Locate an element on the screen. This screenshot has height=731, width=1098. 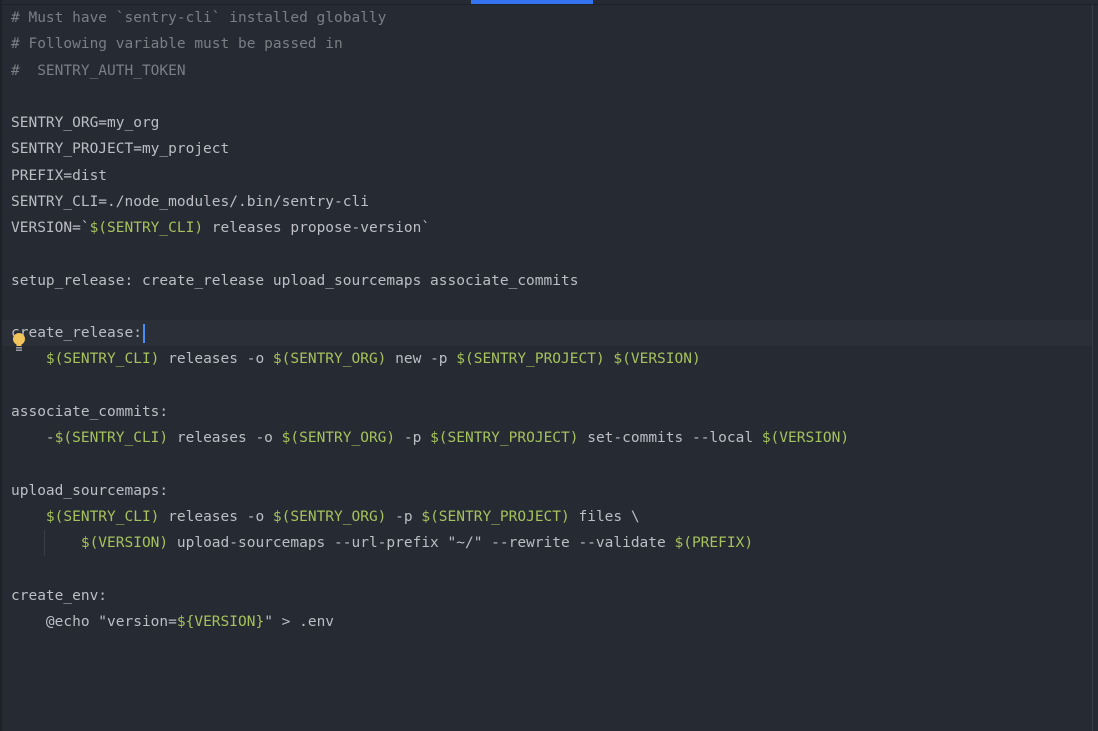
text-token: upload_sourcemaps: is located at coordinates (90, 490).